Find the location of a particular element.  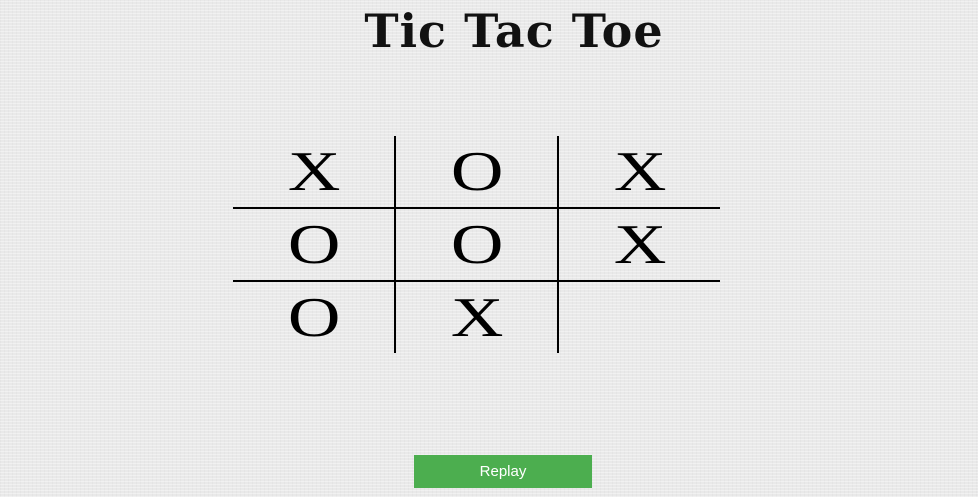

board-cell-7: O is located at coordinates (314, 318).